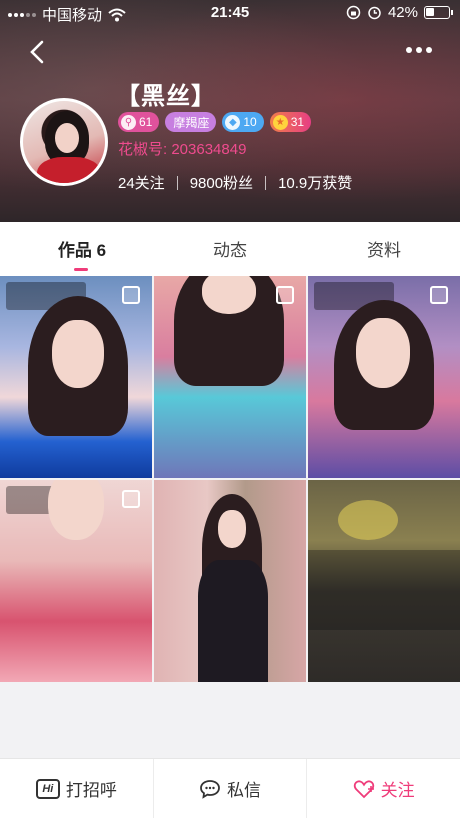 The height and width of the screenshot is (818, 460). I want to click on diamond-icon: ◆, so click(233, 122).